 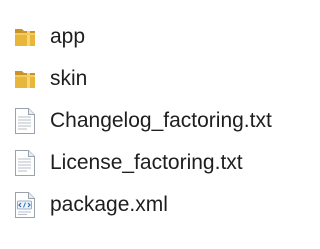 What do you see at coordinates (68, 36) in the screenshot?
I see `file-name: app` at bounding box center [68, 36].